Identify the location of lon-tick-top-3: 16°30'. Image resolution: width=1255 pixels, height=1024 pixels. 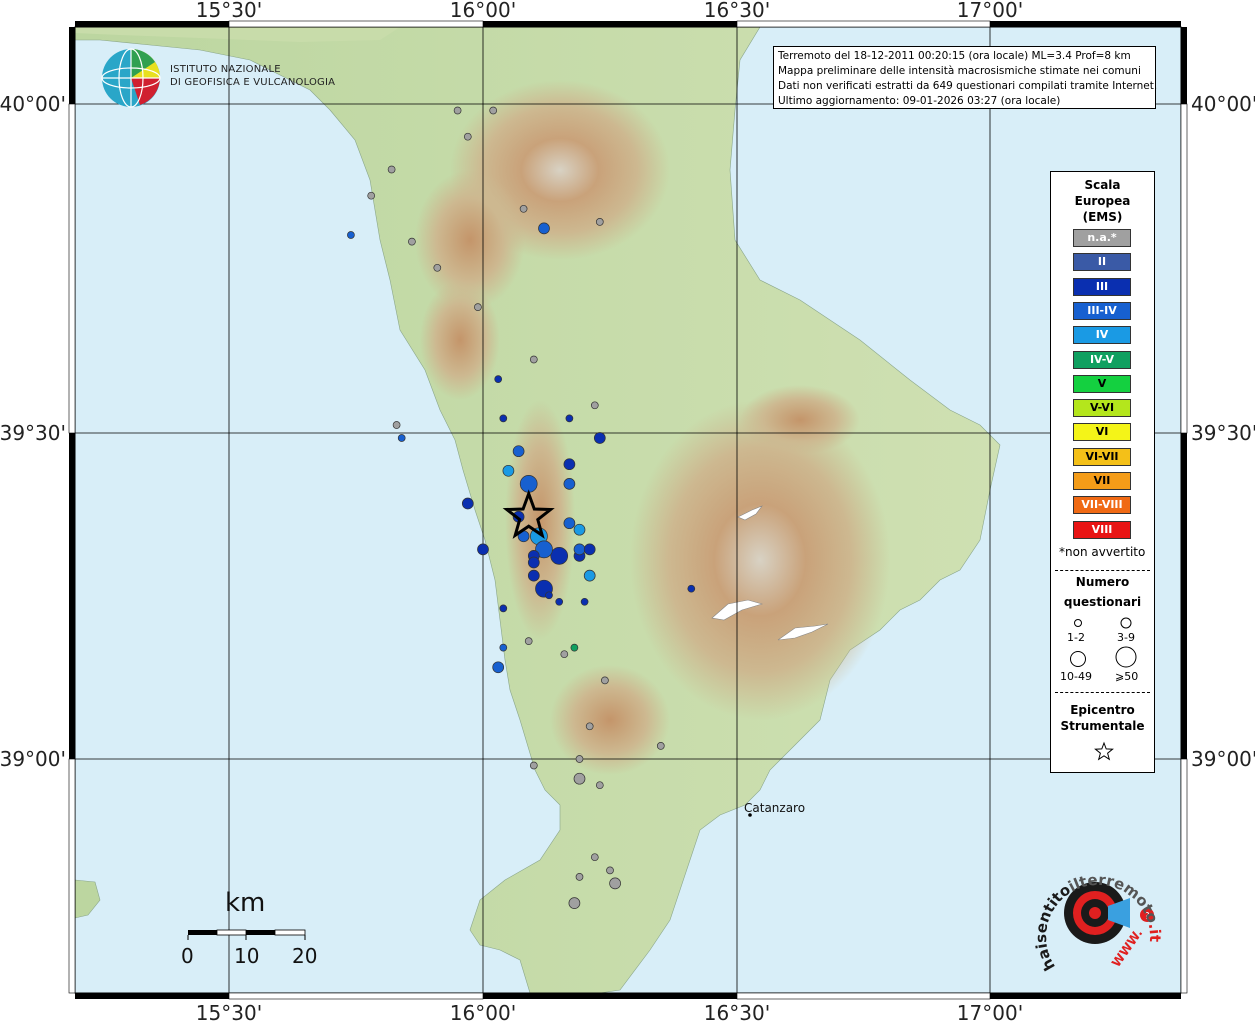
(737, 11).